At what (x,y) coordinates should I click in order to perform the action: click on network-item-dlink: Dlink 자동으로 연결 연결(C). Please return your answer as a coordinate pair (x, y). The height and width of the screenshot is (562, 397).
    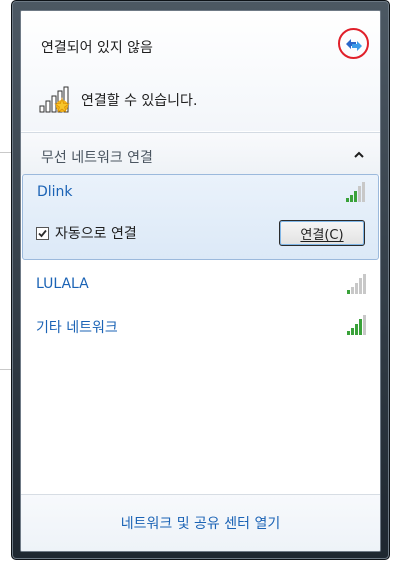
    Looking at the image, I should click on (200, 217).